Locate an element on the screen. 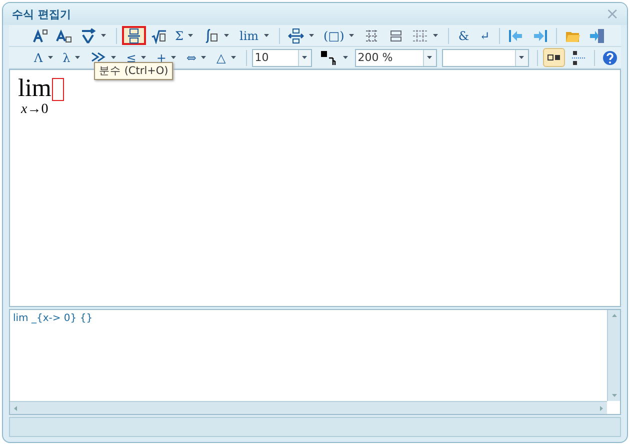 The height and width of the screenshot is (445, 630). superscript-icon is located at coordinates (40, 36).